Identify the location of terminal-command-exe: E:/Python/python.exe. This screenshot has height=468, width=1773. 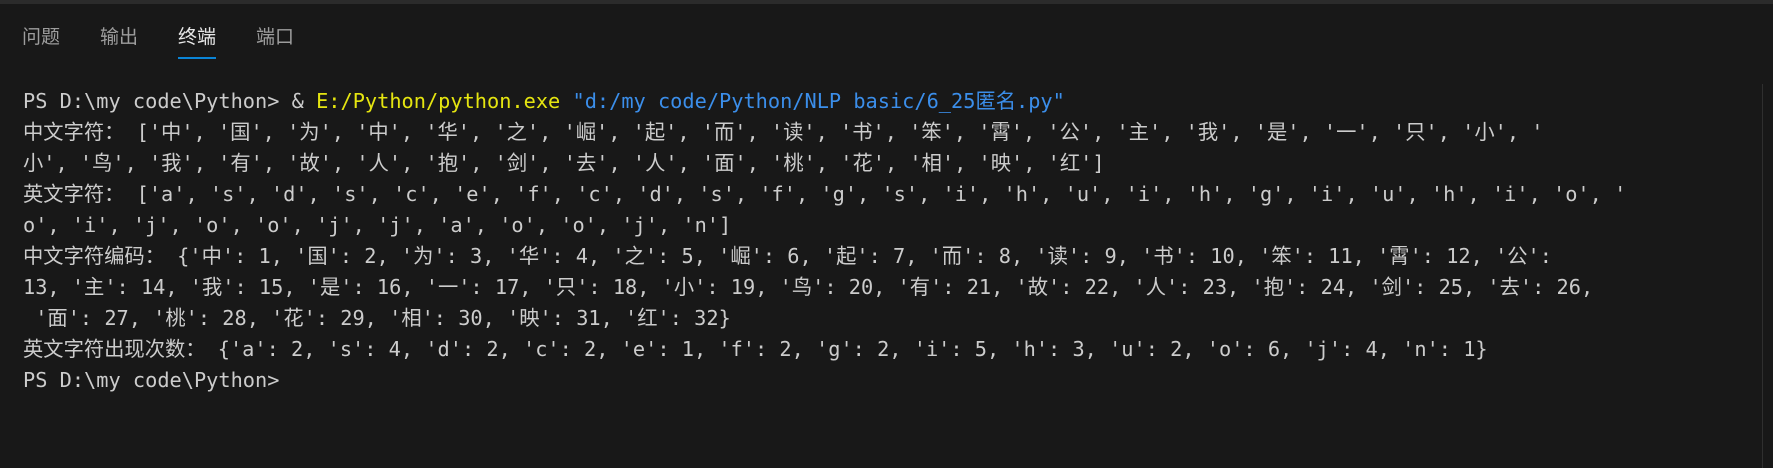
(438, 101).